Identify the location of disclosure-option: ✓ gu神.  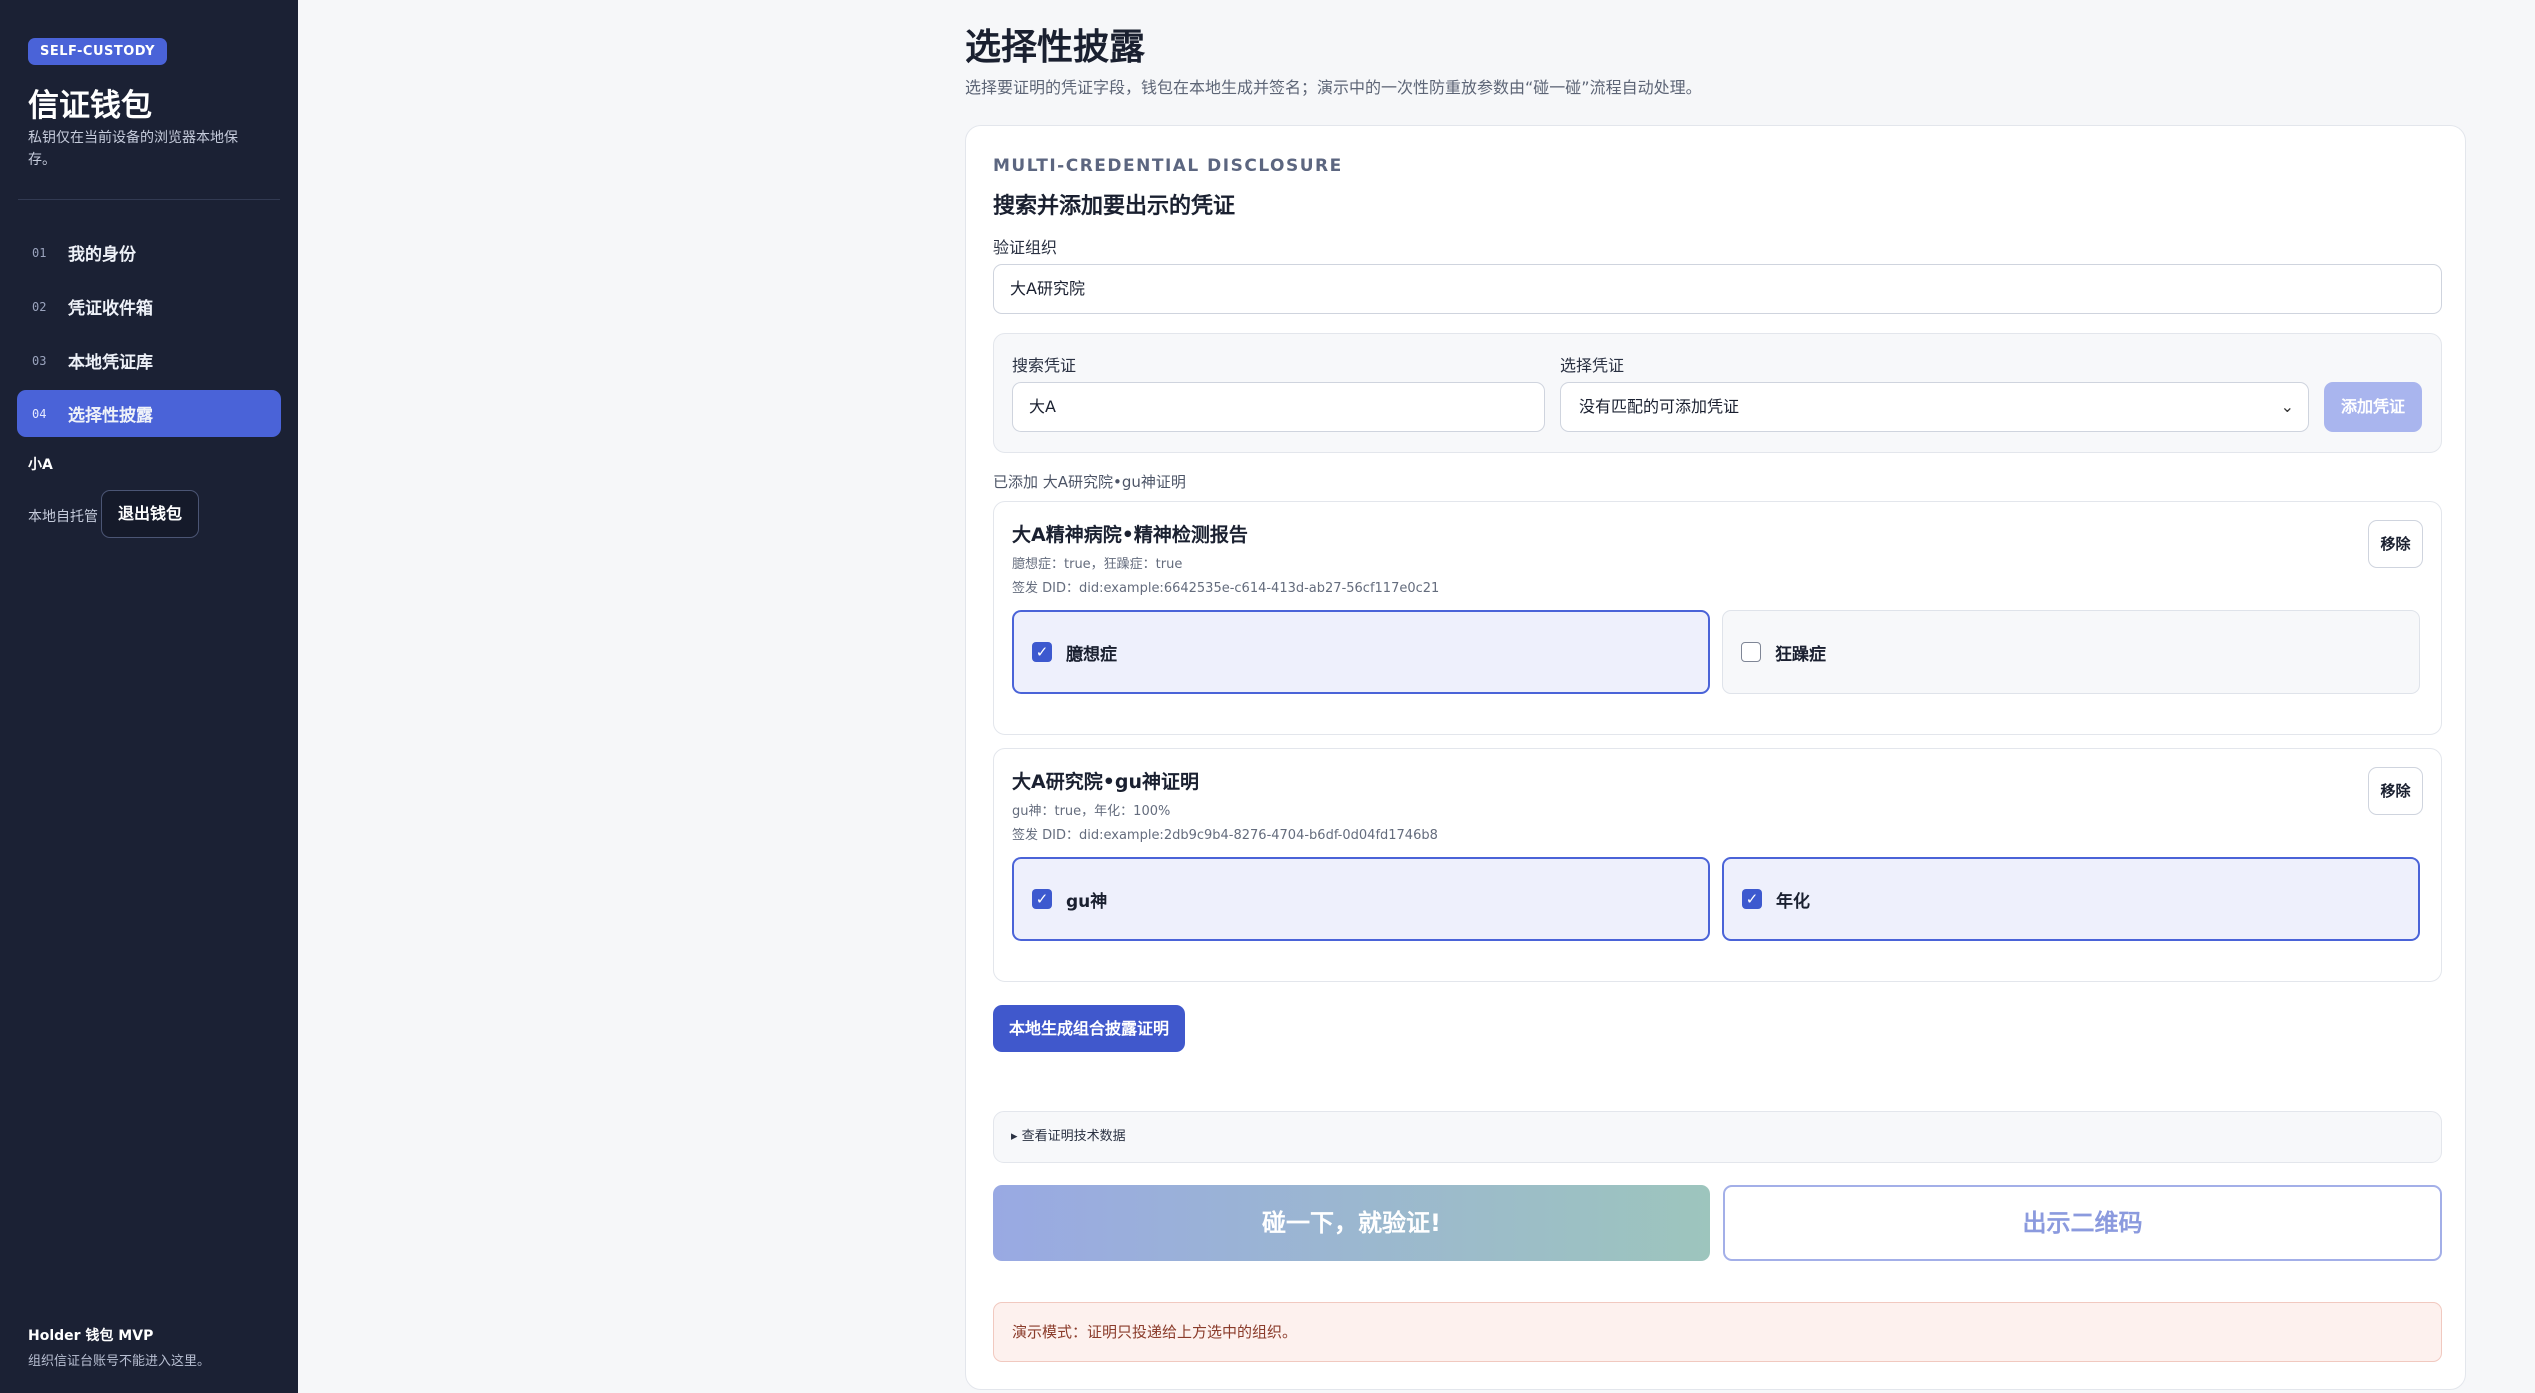
(1361, 899).